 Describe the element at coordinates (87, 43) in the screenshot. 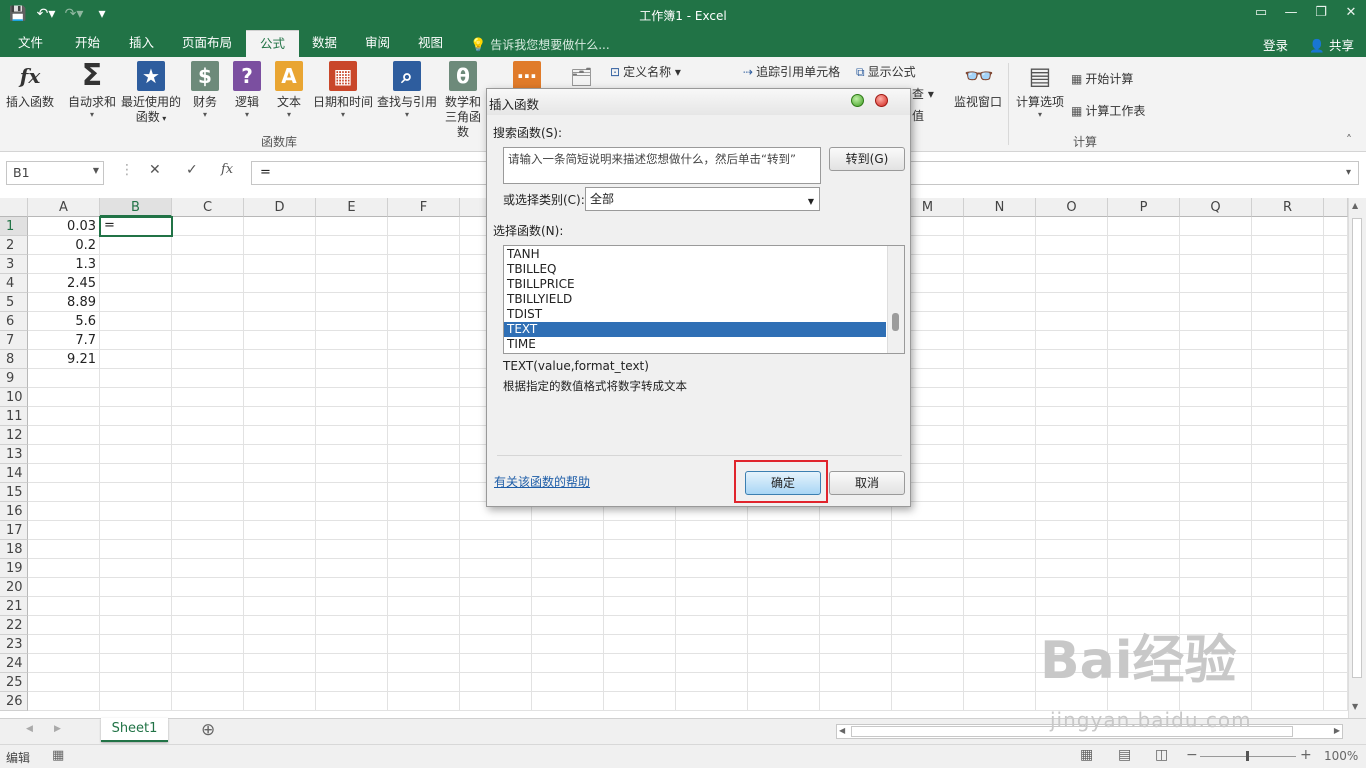

I see `tab-home: 开始` at that location.